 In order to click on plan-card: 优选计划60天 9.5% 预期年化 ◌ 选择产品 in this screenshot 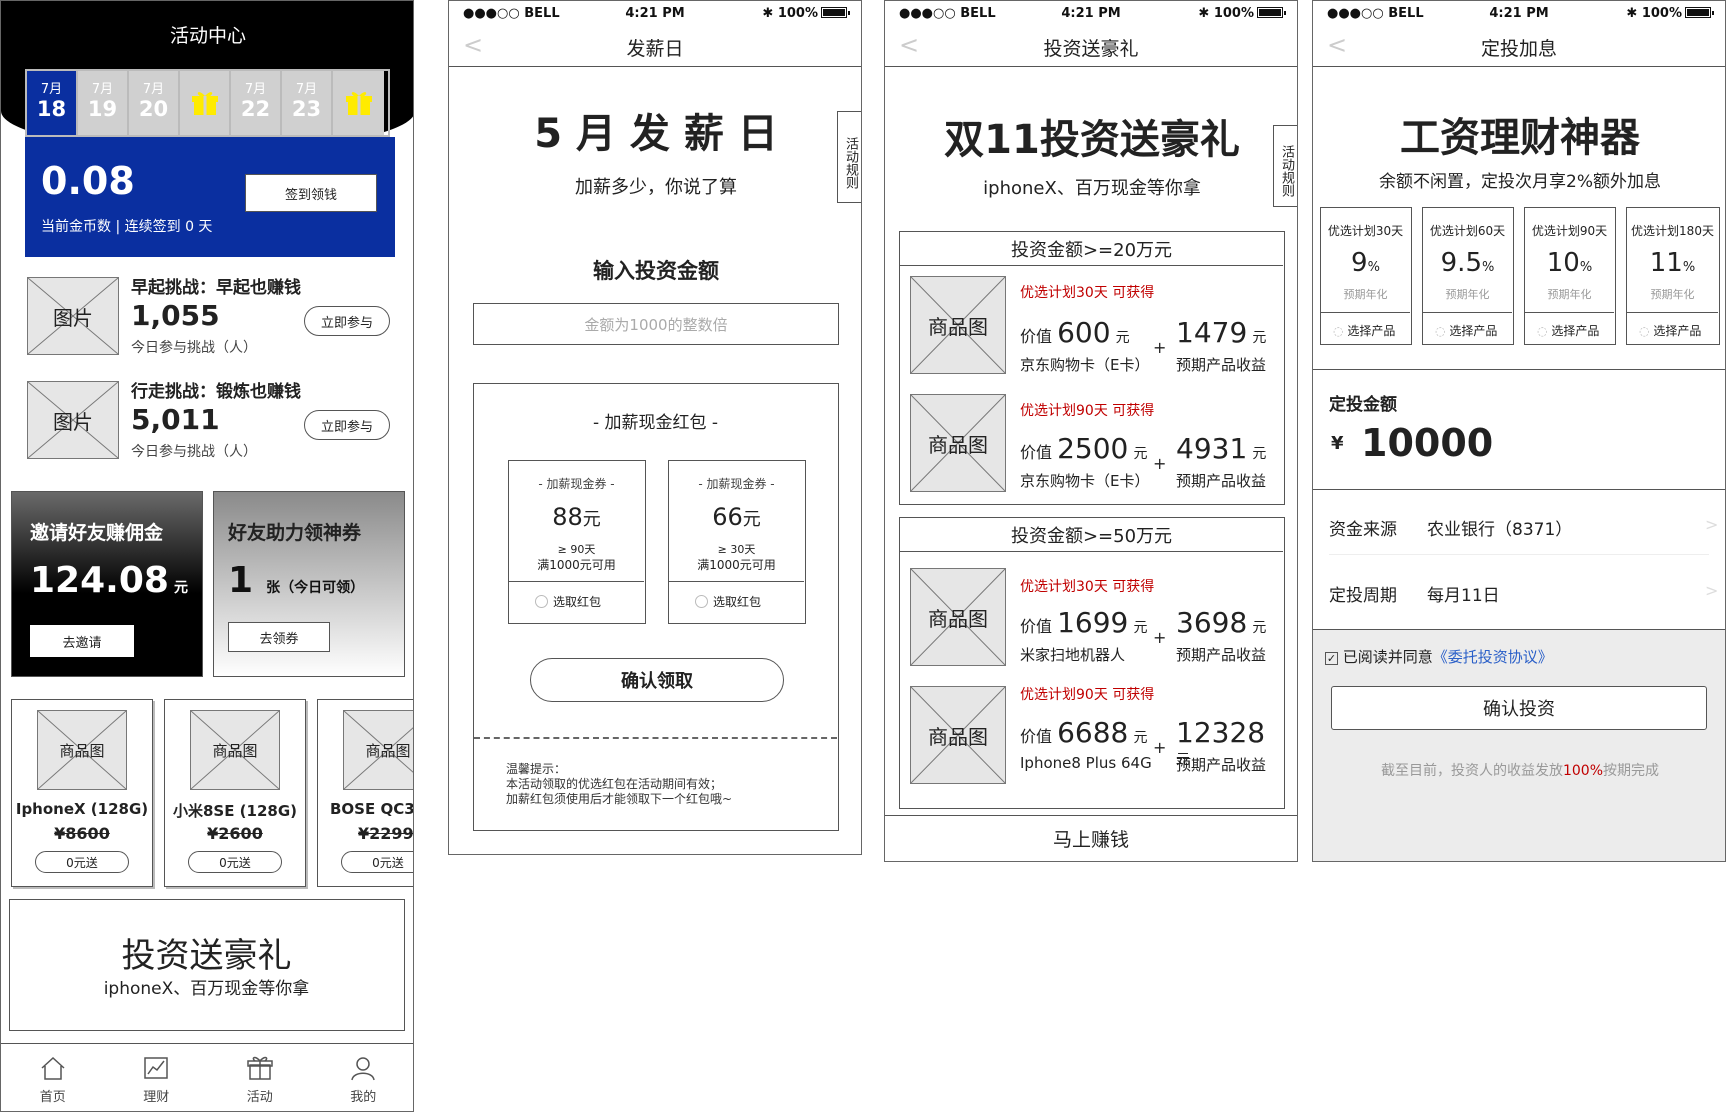, I will do `click(1468, 276)`.